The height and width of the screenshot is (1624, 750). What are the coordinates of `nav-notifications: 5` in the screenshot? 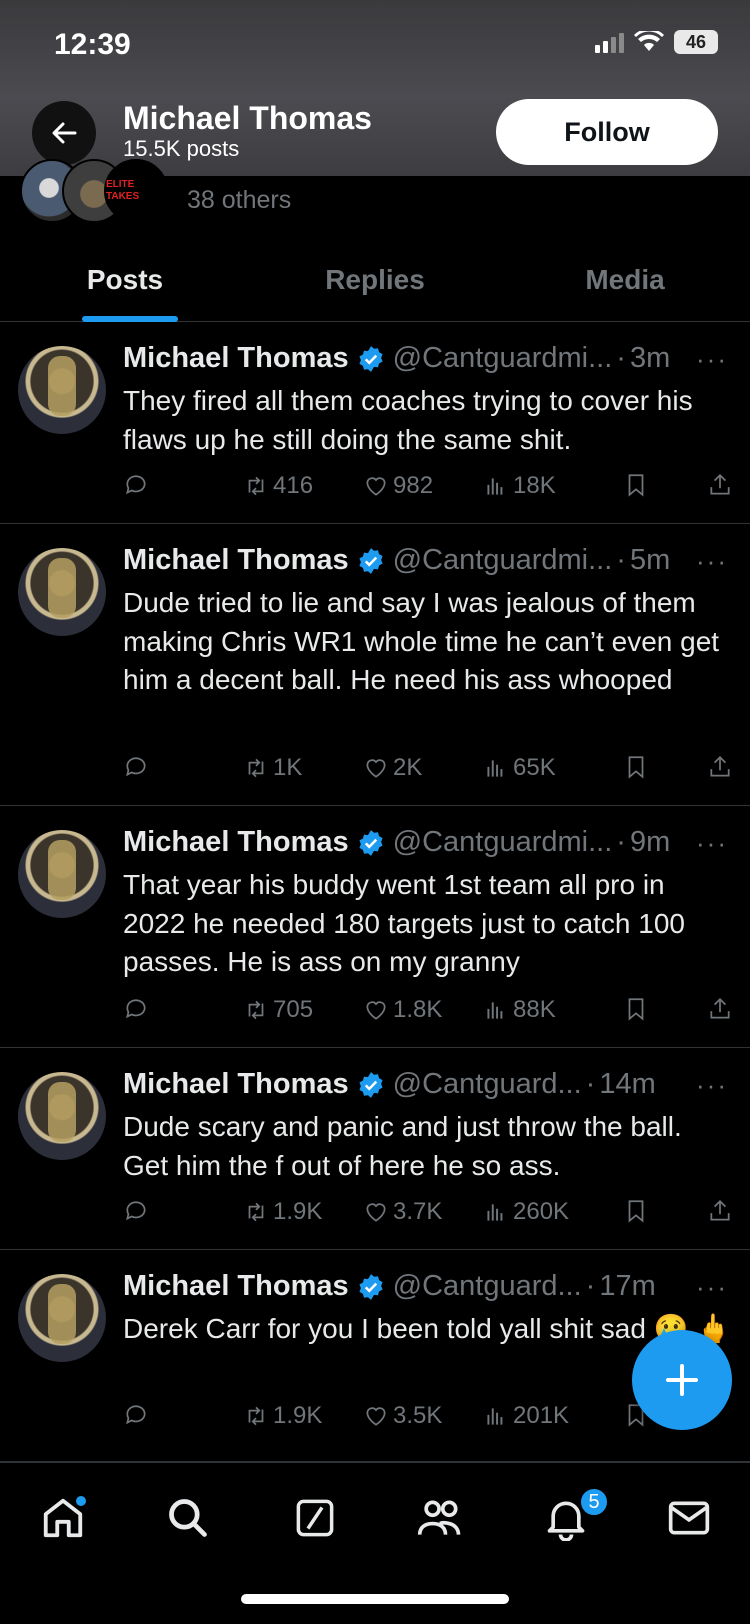 It's located at (575, 1515).